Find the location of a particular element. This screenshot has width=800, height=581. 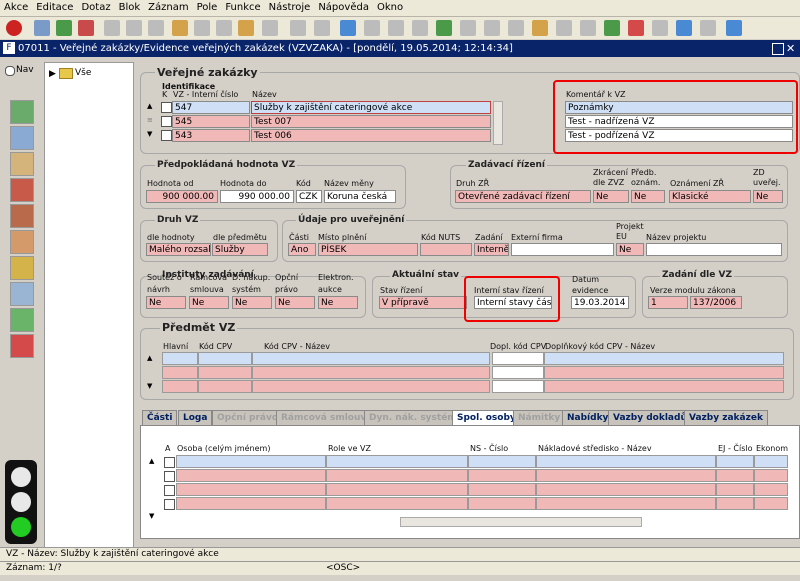

nav-add-icon is located at coordinates (22, 320).